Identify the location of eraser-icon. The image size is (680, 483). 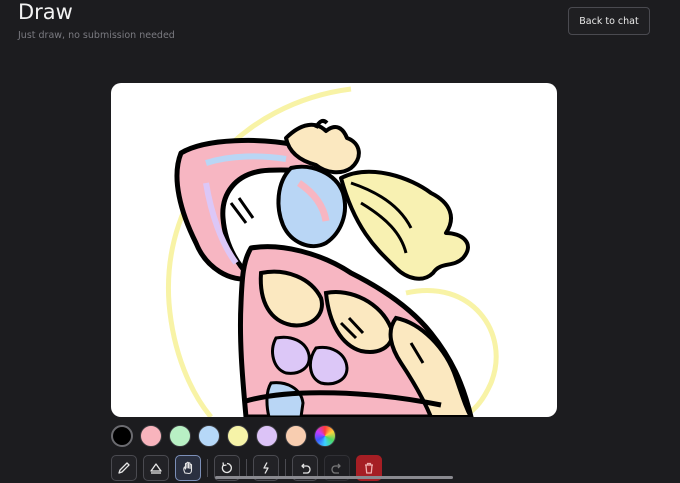
(156, 468).